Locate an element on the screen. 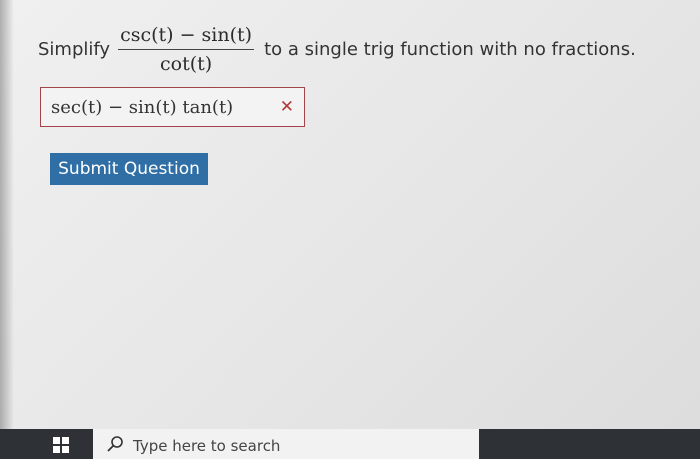 Image resolution: width=700 pixels, height=459 pixels. prompt-simplify-text: Simplify is located at coordinates (74, 49).